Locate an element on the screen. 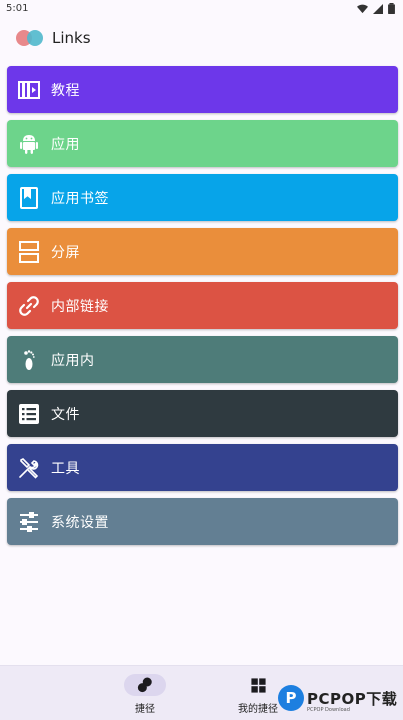 The width and height of the screenshot is (403, 720). watermark-badge: P is located at coordinates (291, 698).